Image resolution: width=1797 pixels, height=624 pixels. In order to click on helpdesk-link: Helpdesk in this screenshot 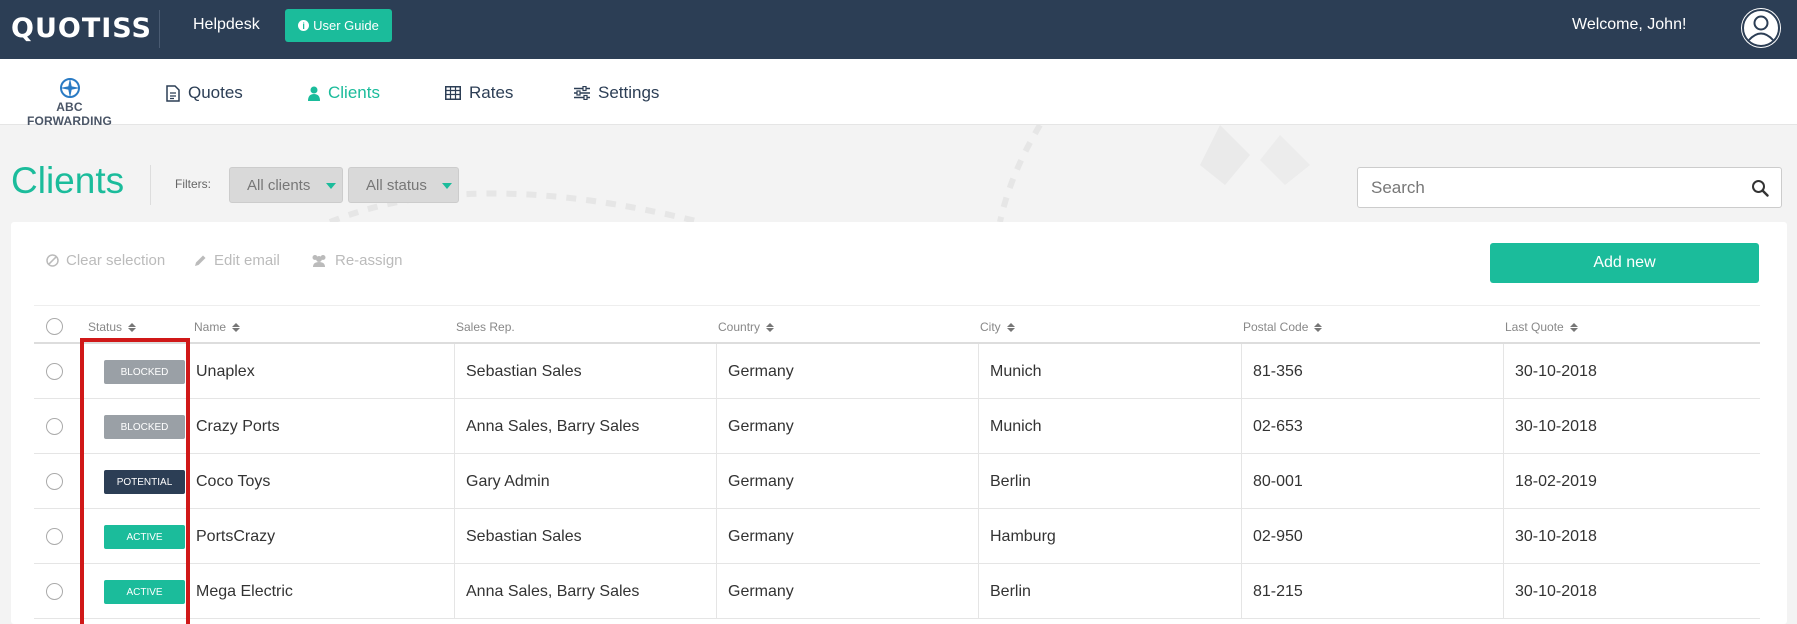, I will do `click(226, 25)`.